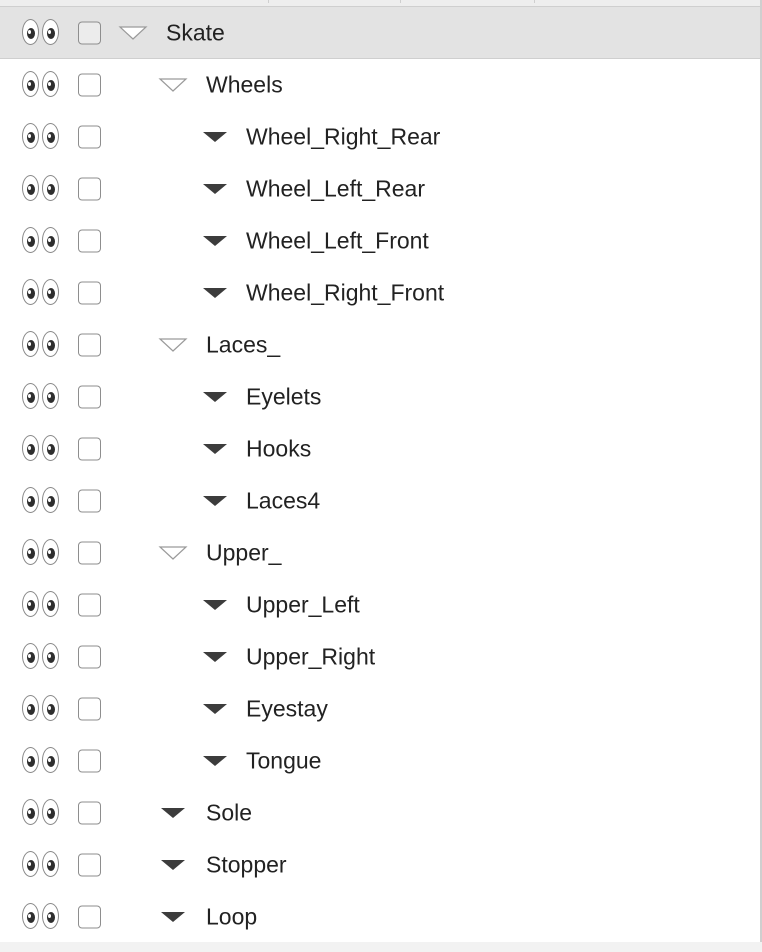 The height and width of the screenshot is (952, 762). Describe the element at coordinates (380, 917) in the screenshot. I see `tree-row: Loop` at that location.